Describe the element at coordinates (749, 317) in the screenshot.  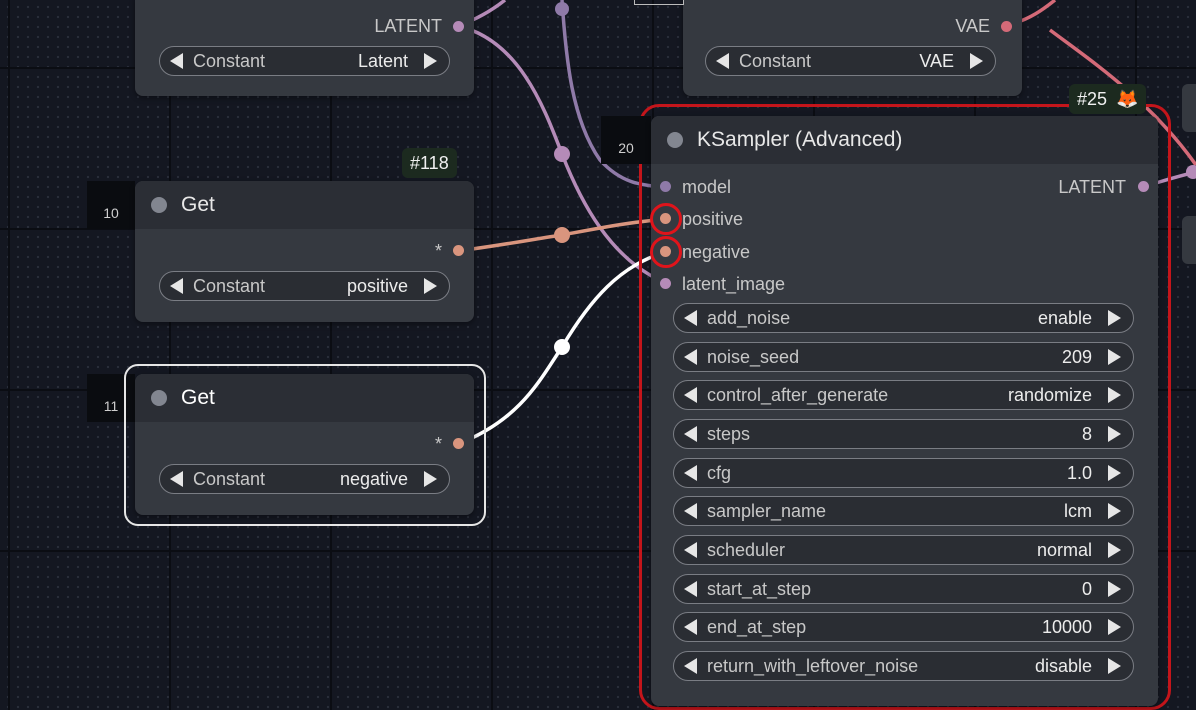
I see `widget-name: add_noise` at that location.